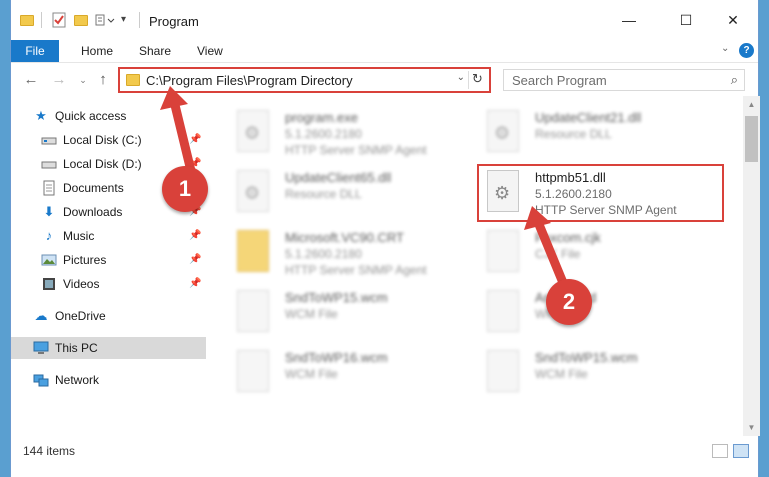 The width and height of the screenshot is (769, 477). Describe the element at coordinates (108, 236) in the screenshot. I see `sidebar-item-music: ♪ Music 📌` at that location.